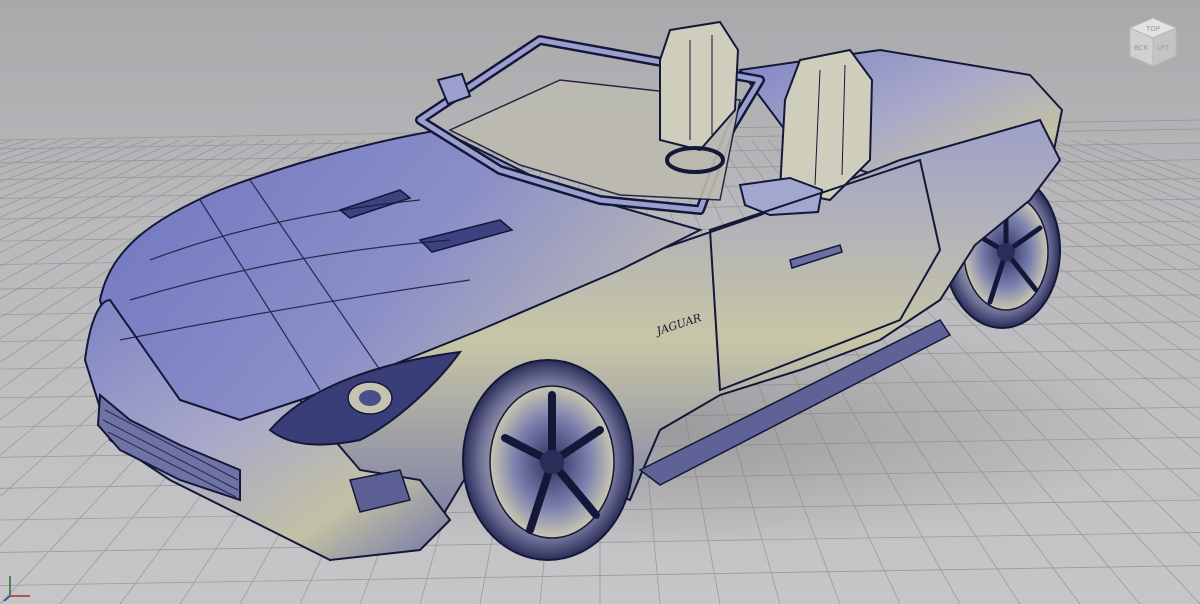 This screenshot has width=1200, height=604. I want to click on viewcube-top-label: TOP, so click(1152, 29).